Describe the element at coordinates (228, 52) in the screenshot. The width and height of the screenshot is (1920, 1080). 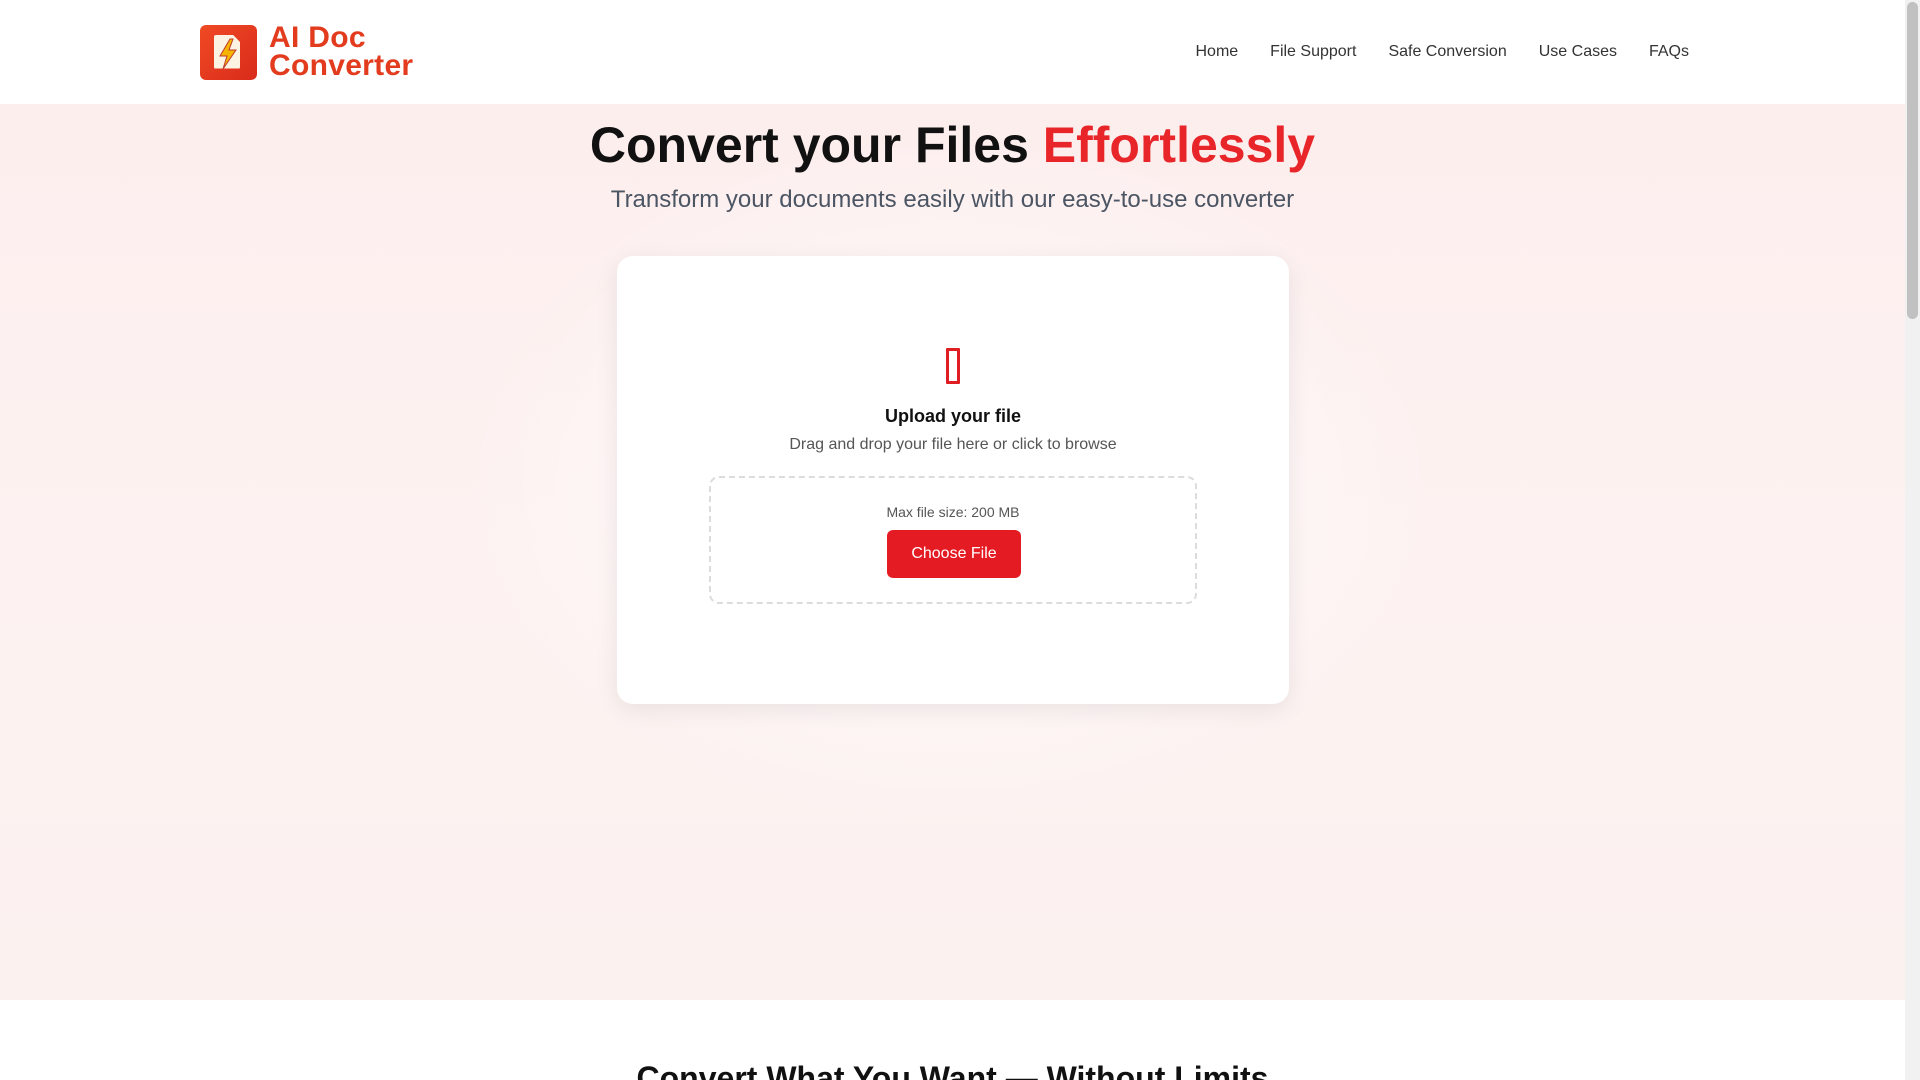
I see `logo-icon` at that location.